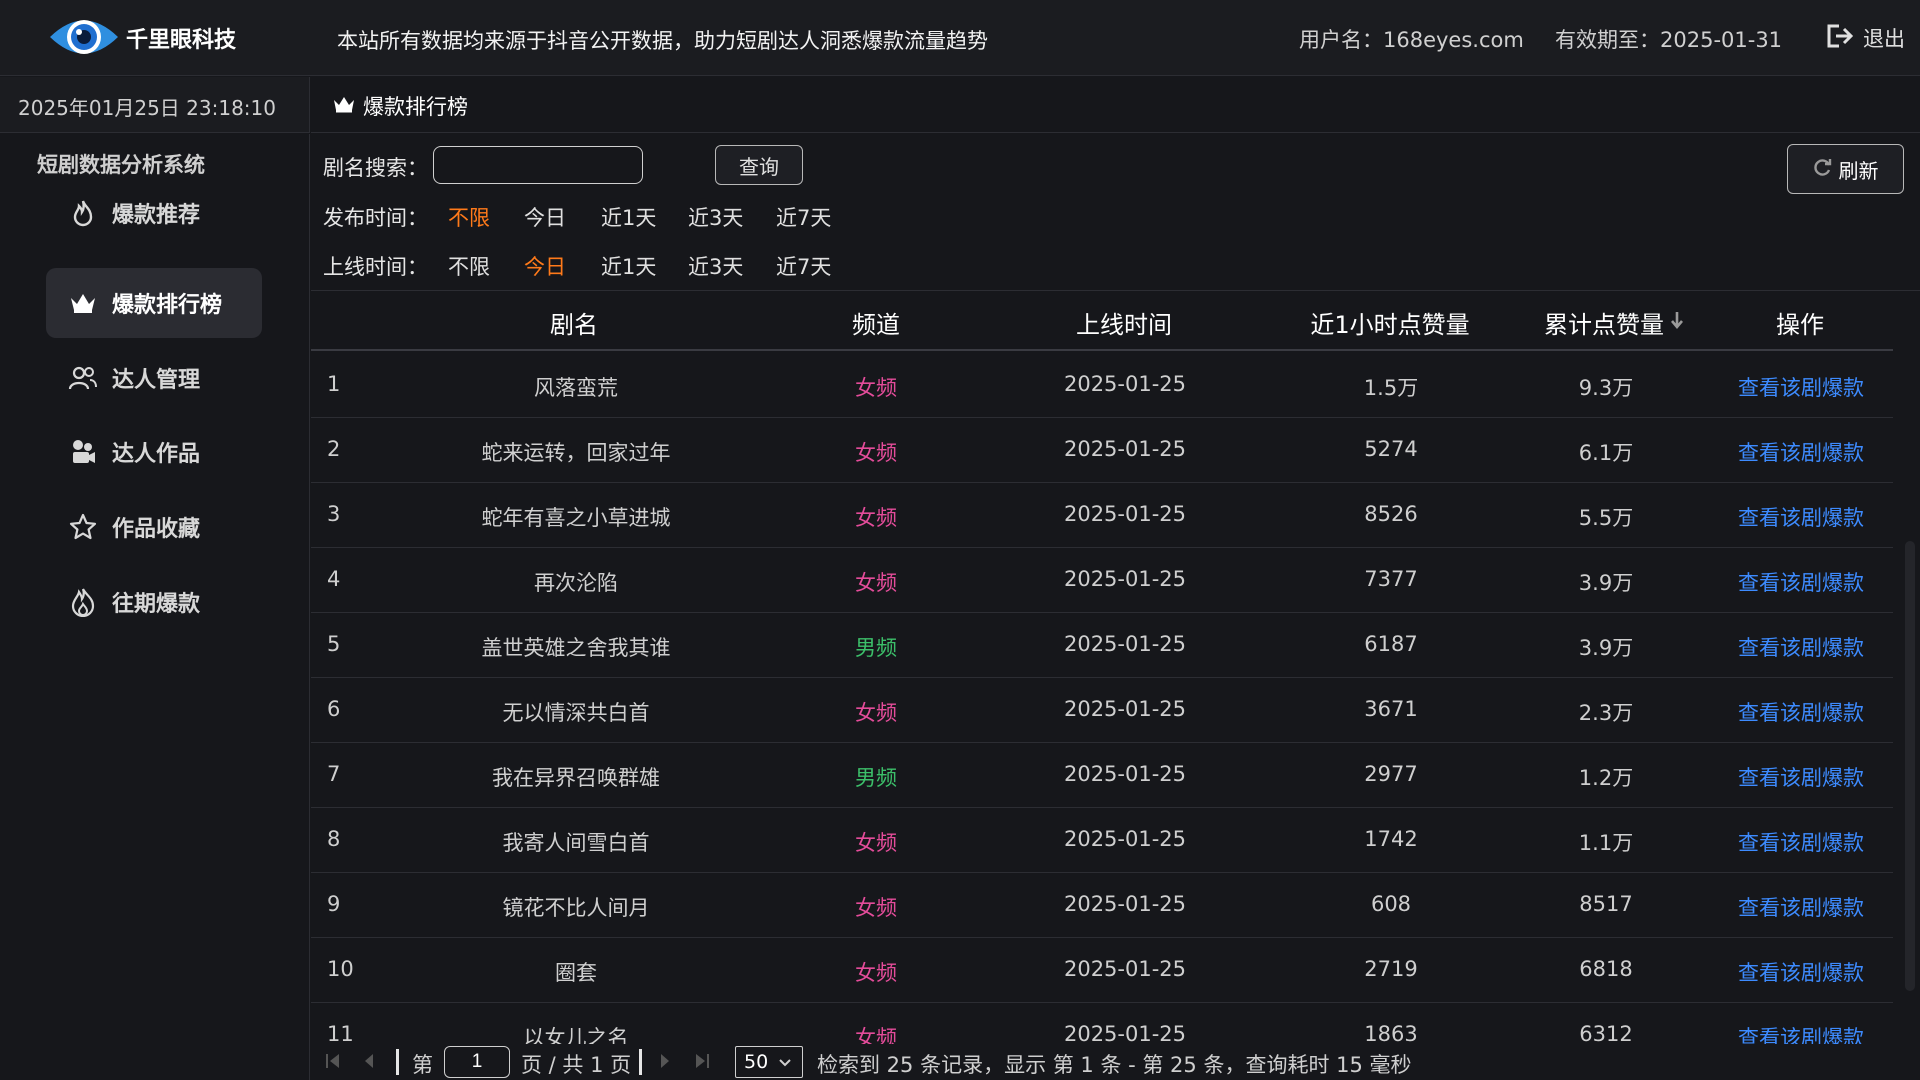 This screenshot has width=1920, height=1080. I want to click on cell-channel: 男频, so click(876, 648).